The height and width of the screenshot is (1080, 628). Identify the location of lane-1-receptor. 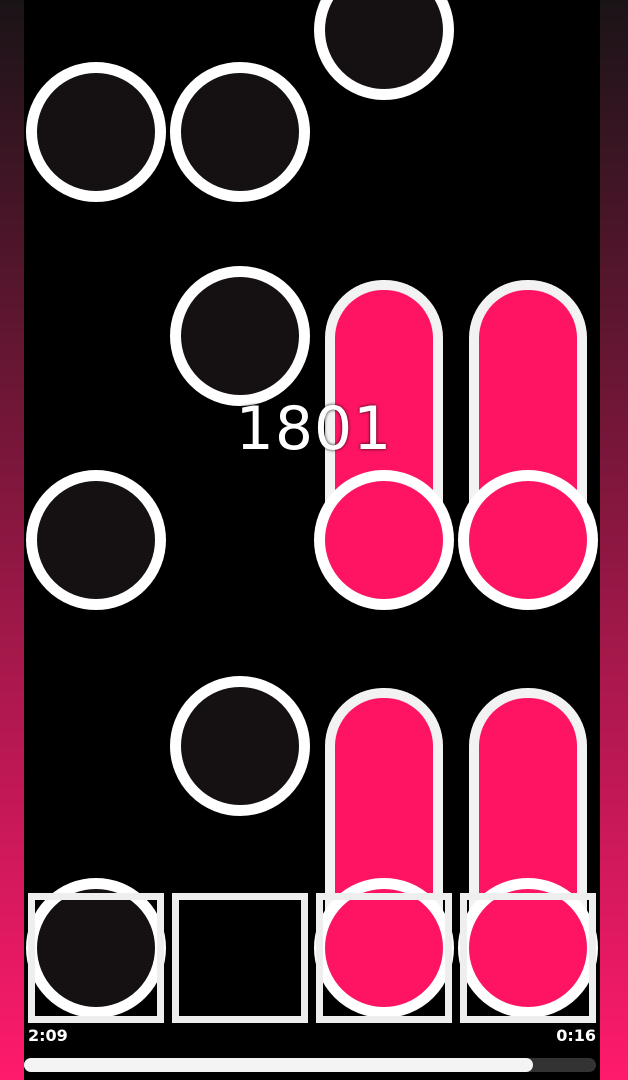
(96, 958).